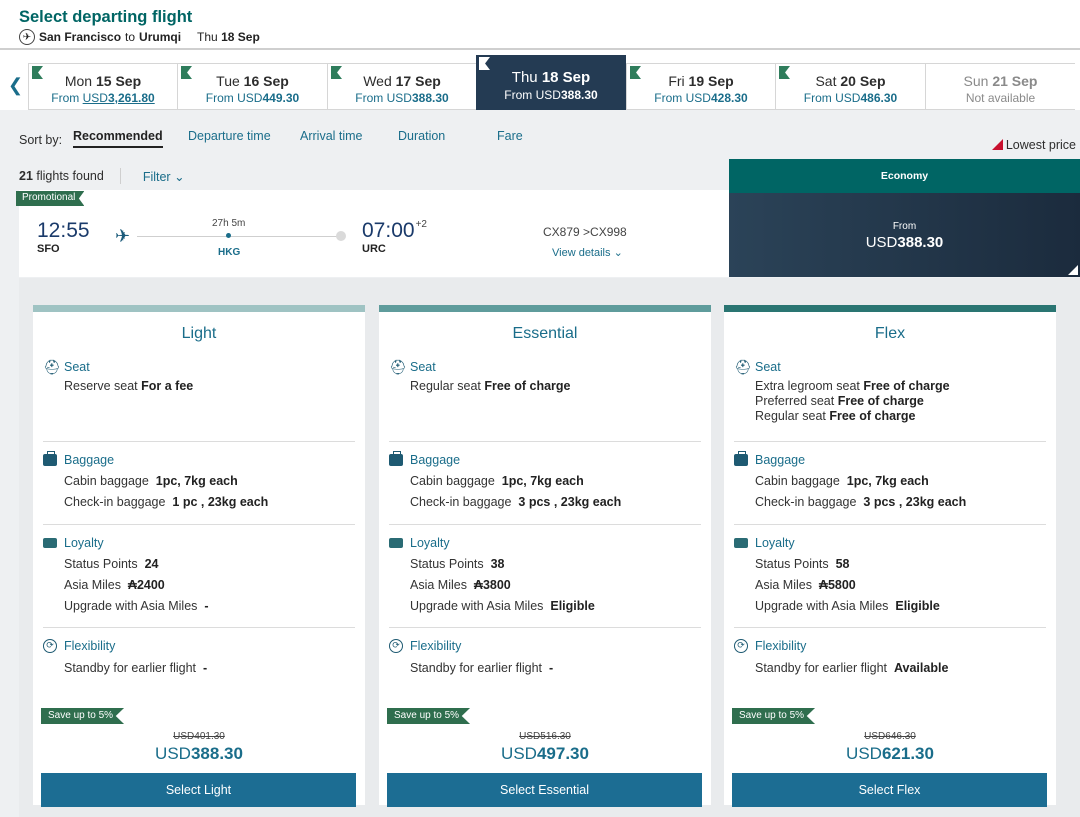 This screenshot has height=817, width=1080. I want to click on departure-time: 12:55, so click(63, 230).